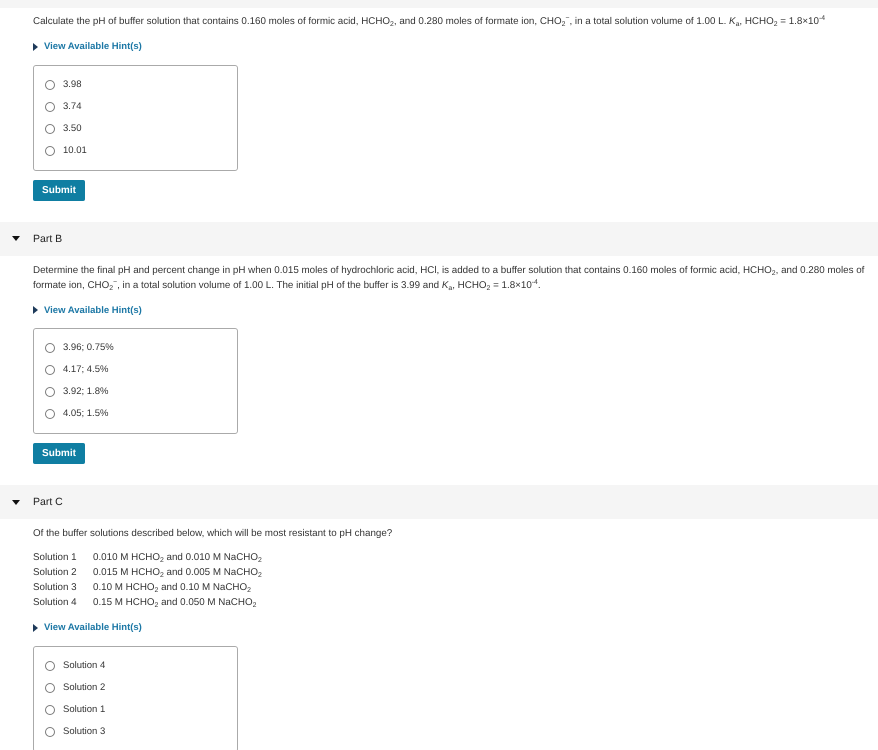 The image size is (878, 750). I want to click on option-label: 3.98, so click(72, 84).